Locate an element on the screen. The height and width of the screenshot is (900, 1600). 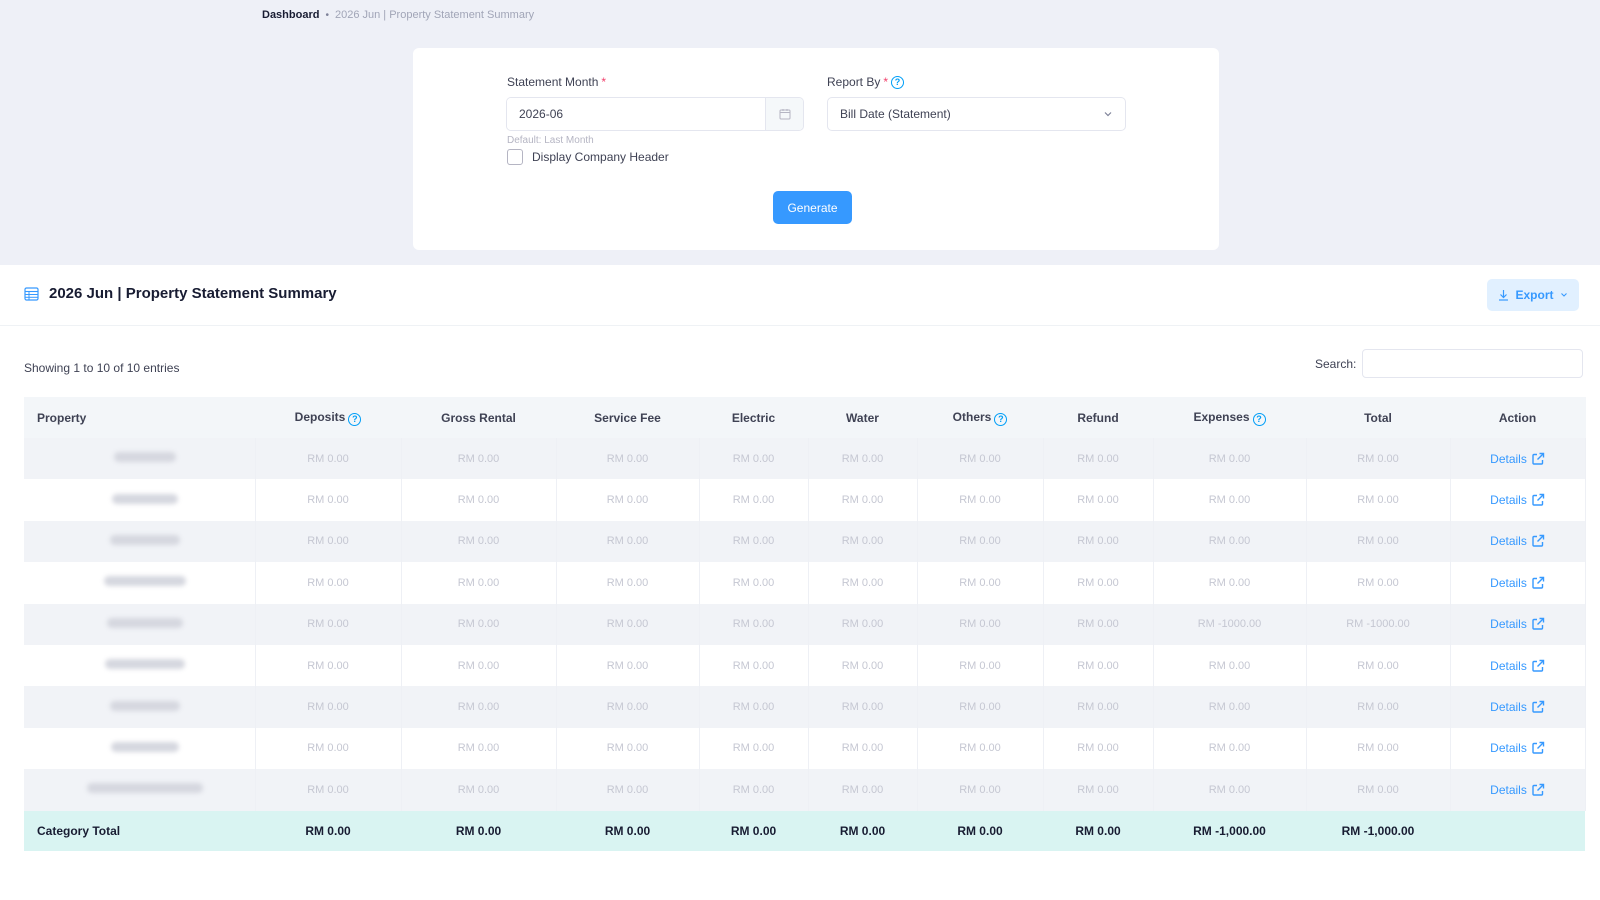
report-by-label-text: Report By is located at coordinates (854, 82).